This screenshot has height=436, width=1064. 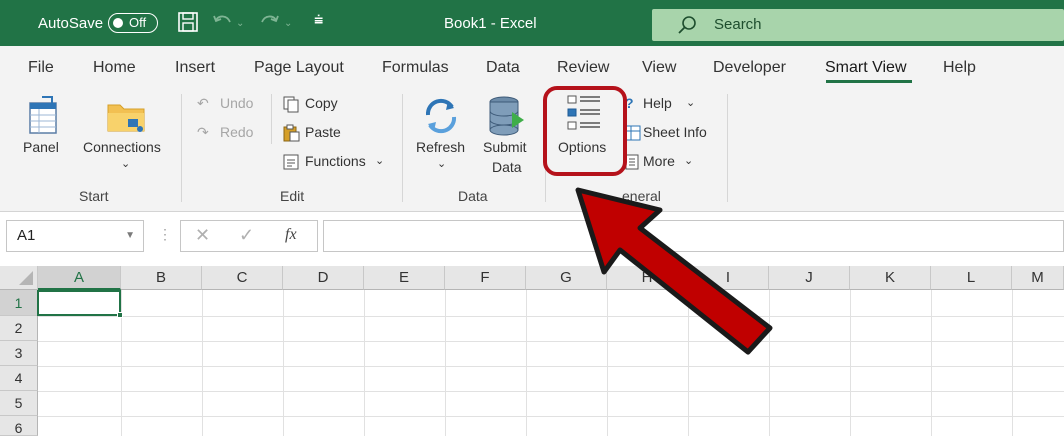 I want to click on cancel-icon: ✕, so click(x=202, y=235).